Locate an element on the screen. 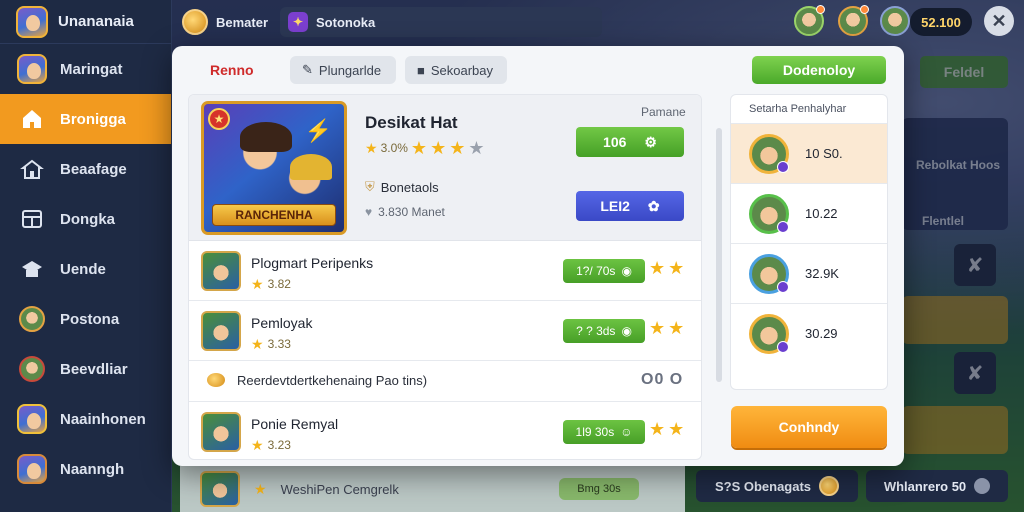  player-score: 32.9K is located at coordinates (822, 273).